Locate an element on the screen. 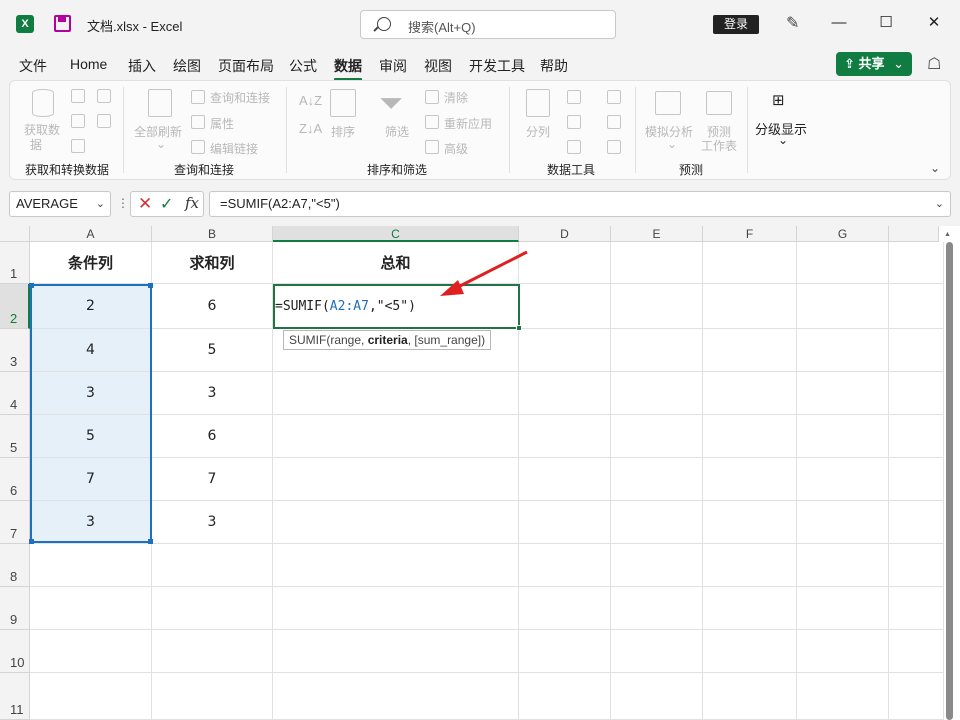 The width and height of the screenshot is (960, 720). cell-g5 is located at coordinates (843, 436).